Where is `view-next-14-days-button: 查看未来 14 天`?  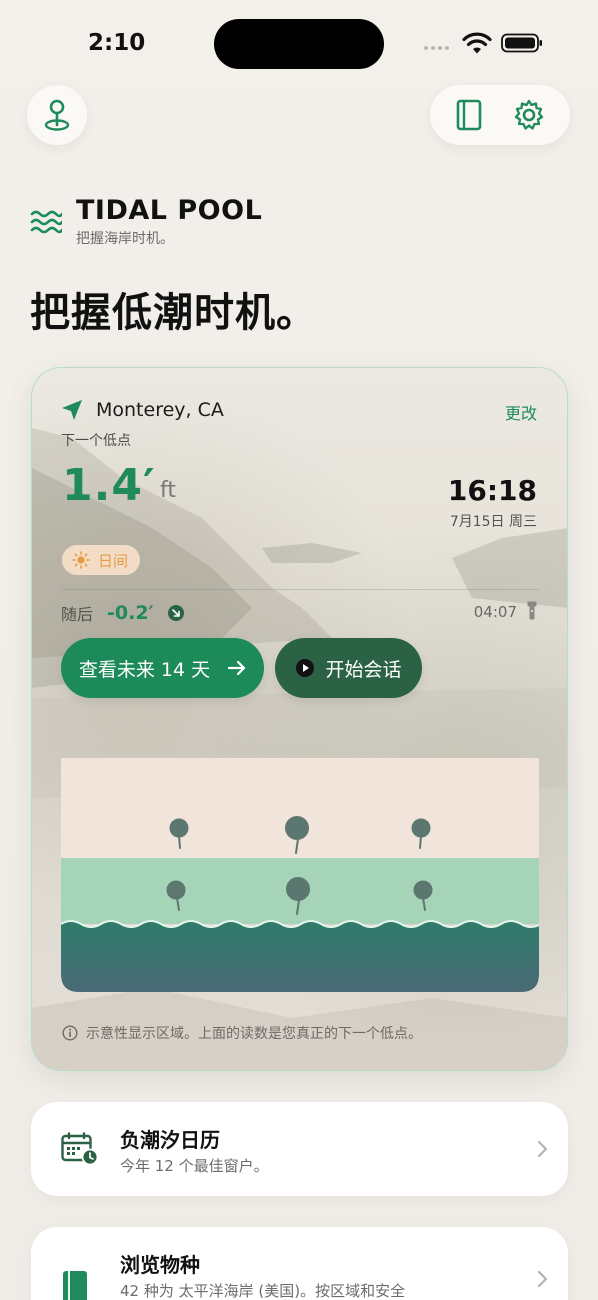 view-next-14-days-button: 查看未来 14 天 is located at coordinates (162, 668).